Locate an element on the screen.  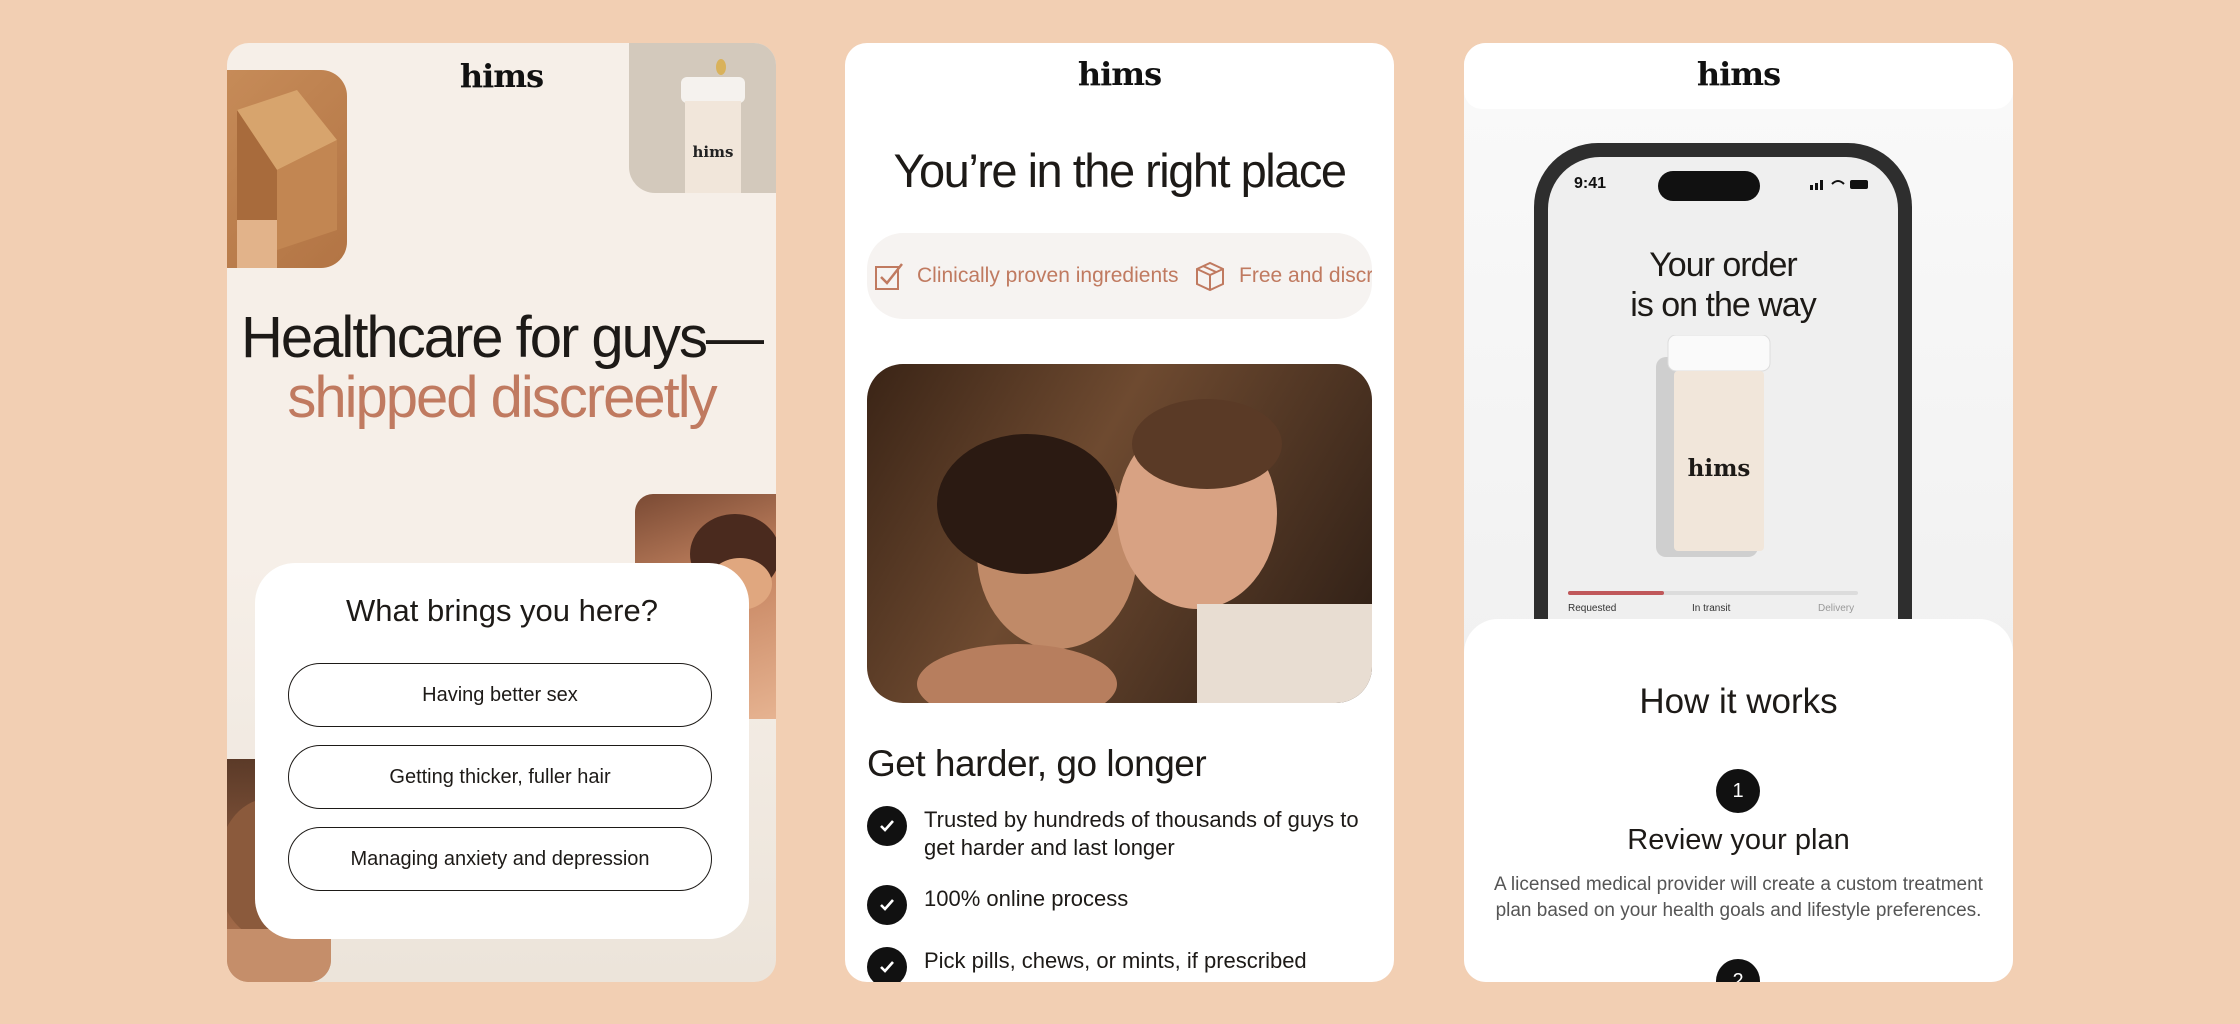
order-title: Your order is on the way is located at coordinates (1723, 285).